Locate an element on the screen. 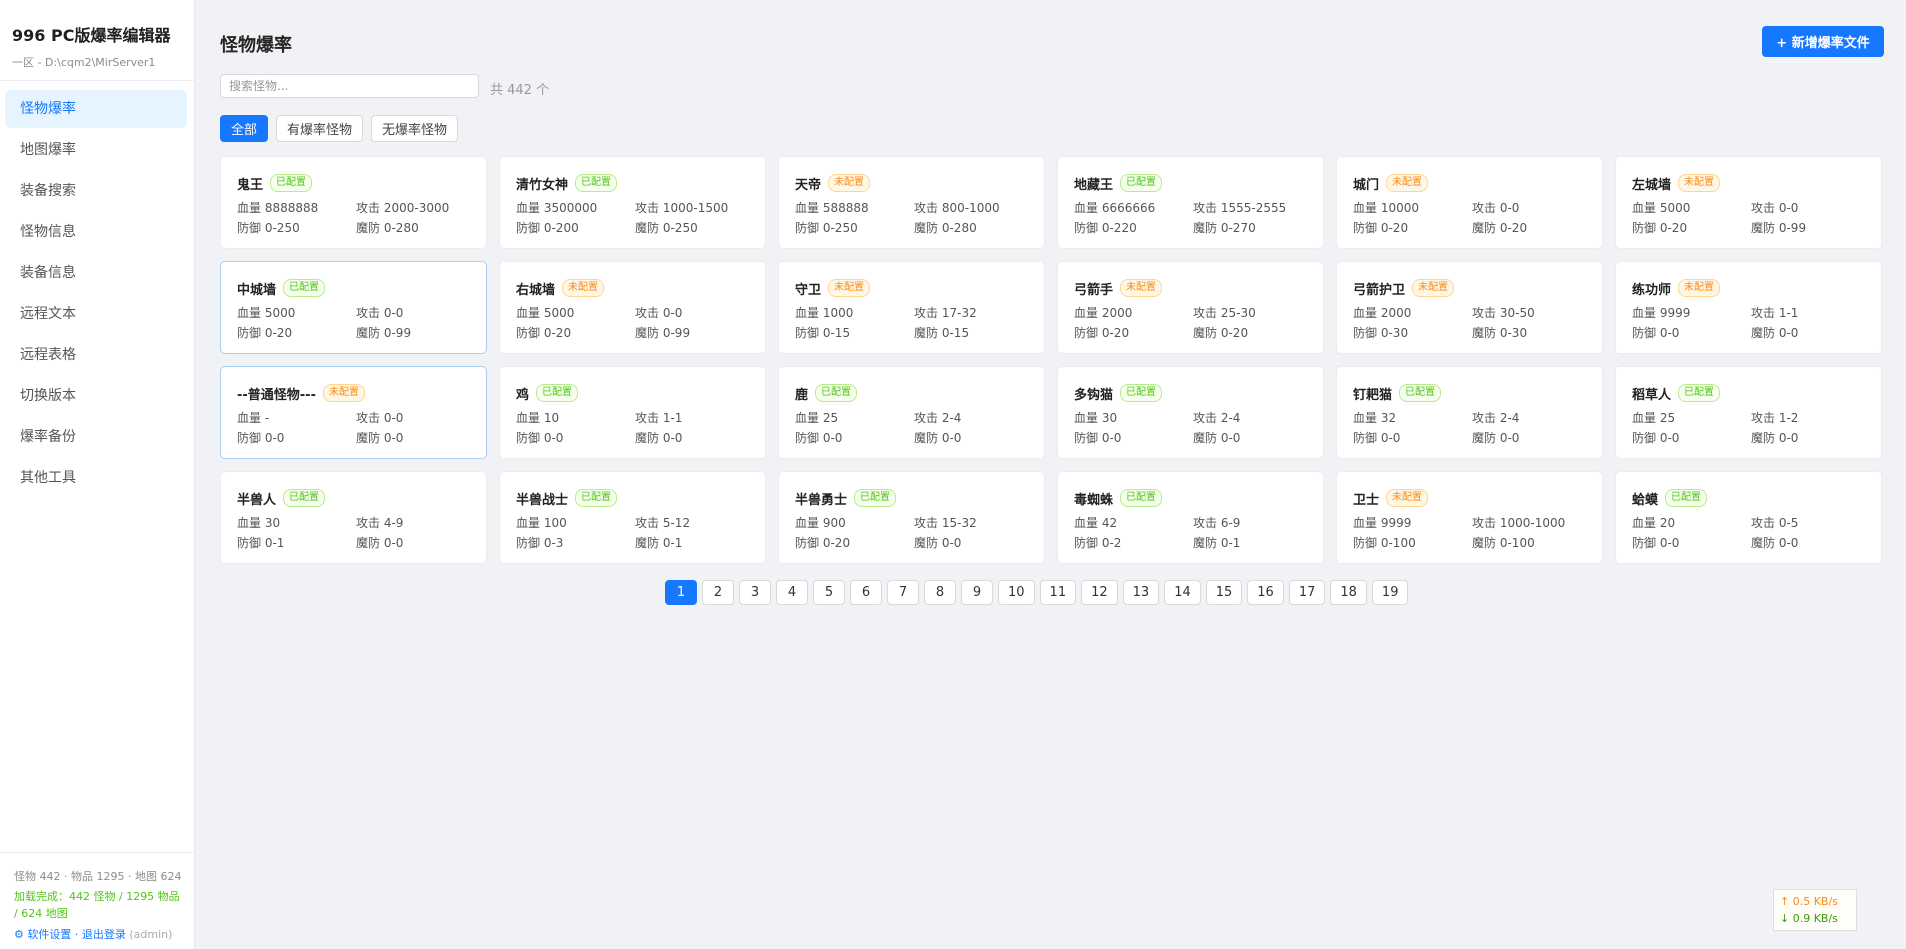 Image resolution: width=1906 pixels, height=949 pixels. page-button-6: 6 is located at coordinates (866, 592).